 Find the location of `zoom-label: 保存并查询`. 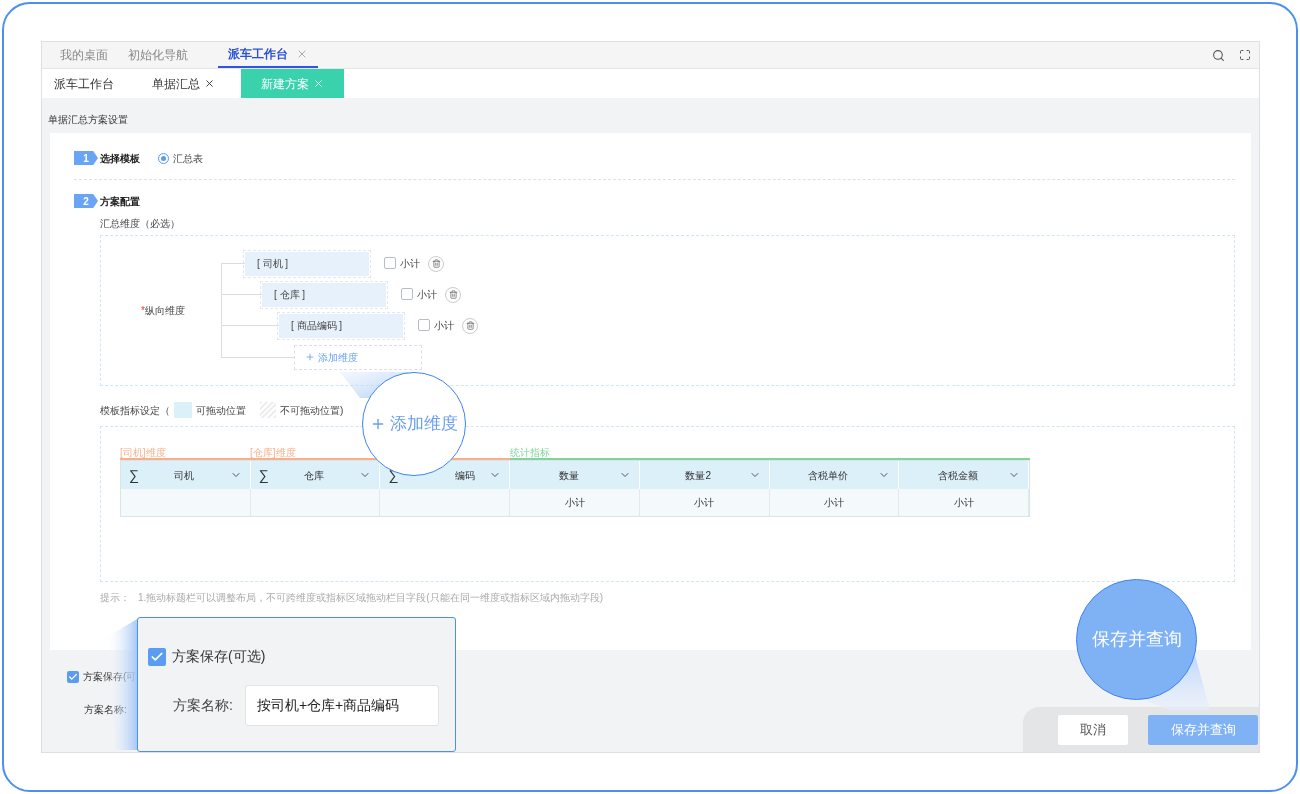

zoom-label: 保存并查询 is located at coordinates (1136, 639).